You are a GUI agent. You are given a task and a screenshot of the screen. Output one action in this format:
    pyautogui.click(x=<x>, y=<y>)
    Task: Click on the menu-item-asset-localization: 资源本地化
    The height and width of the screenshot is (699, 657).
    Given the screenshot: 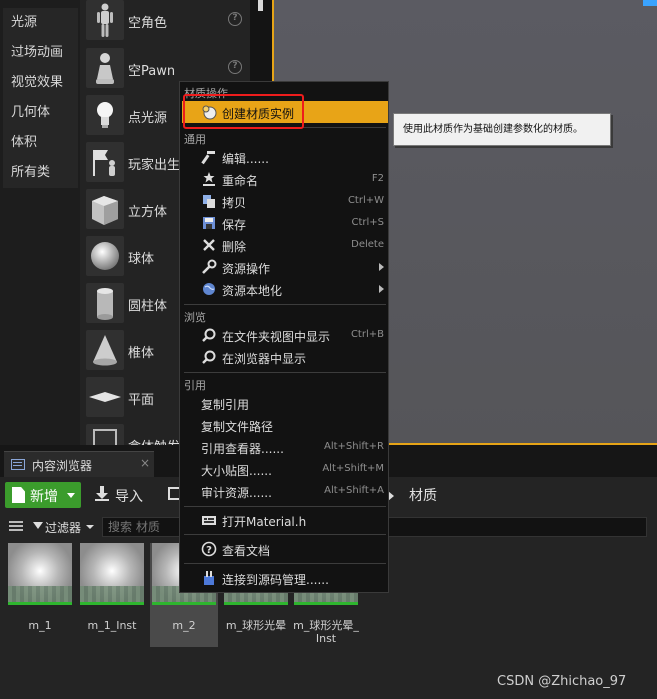 What is the action you would take?
    pyautogui.click(x=285, y=289)
    